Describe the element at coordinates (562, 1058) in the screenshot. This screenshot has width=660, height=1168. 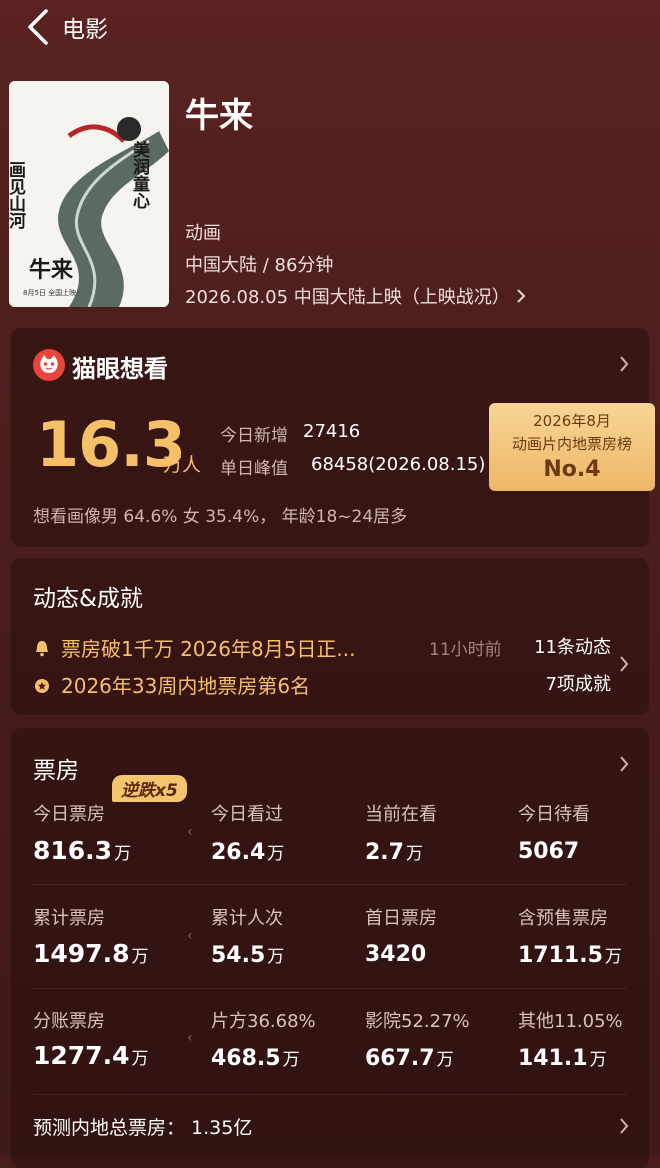
I see `bo-cell-value: 141.1 万` at that location.